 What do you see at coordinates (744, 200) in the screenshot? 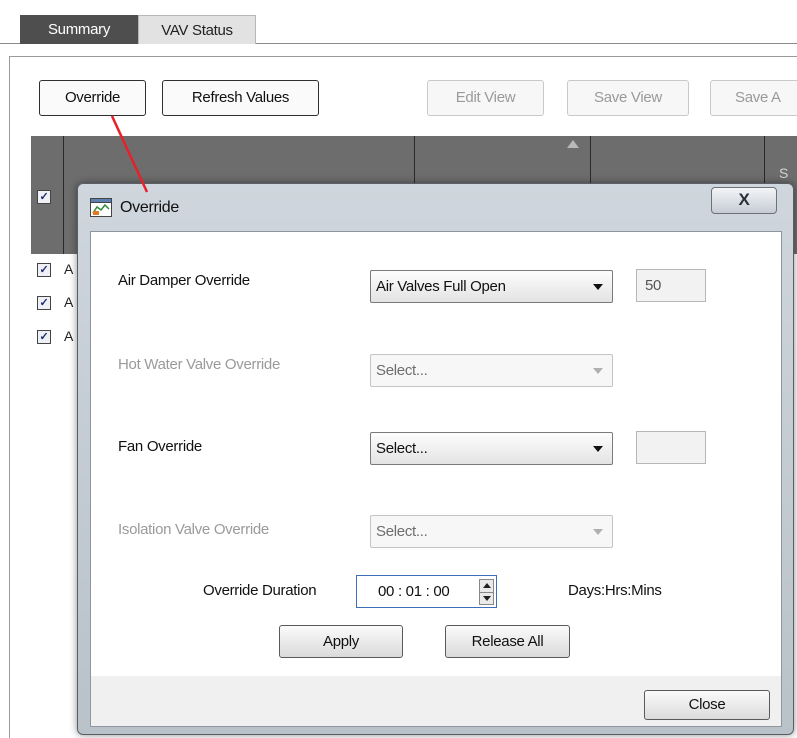
I see `close-icon: X` at bounding box center [744, 200].